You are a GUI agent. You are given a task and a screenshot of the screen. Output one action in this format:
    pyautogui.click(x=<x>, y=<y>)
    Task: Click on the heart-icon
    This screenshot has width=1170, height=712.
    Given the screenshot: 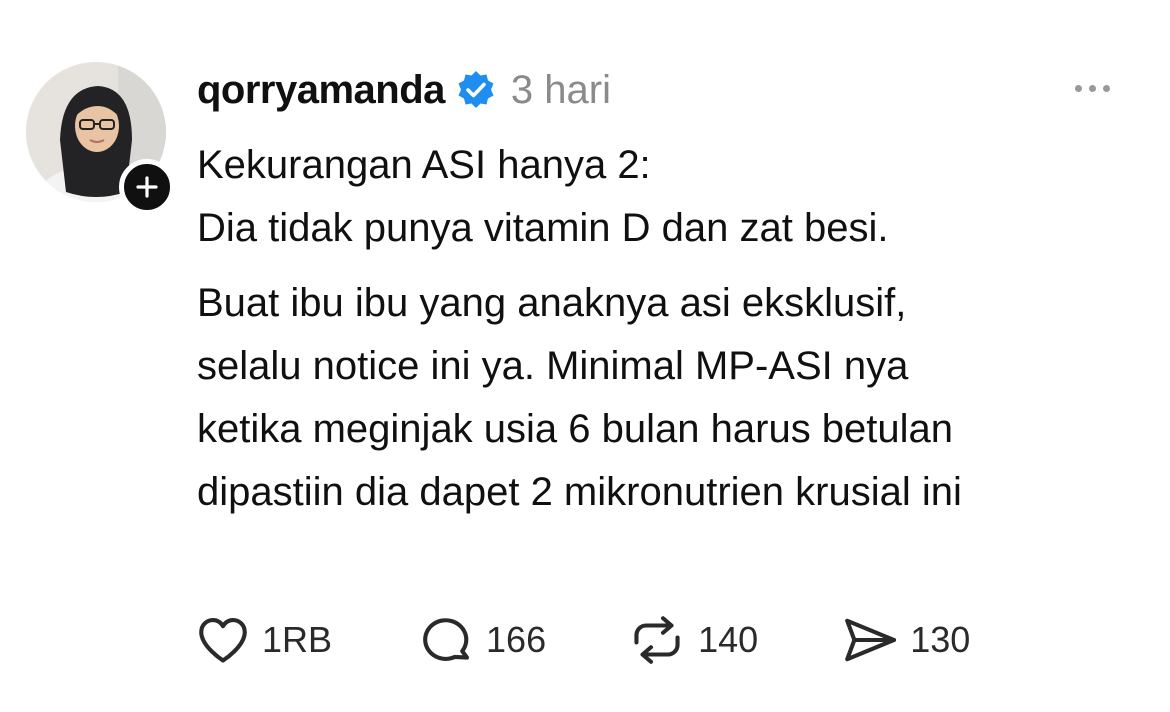 What is the action you would take?
    pyautogui.click(x=223, y=640)
    